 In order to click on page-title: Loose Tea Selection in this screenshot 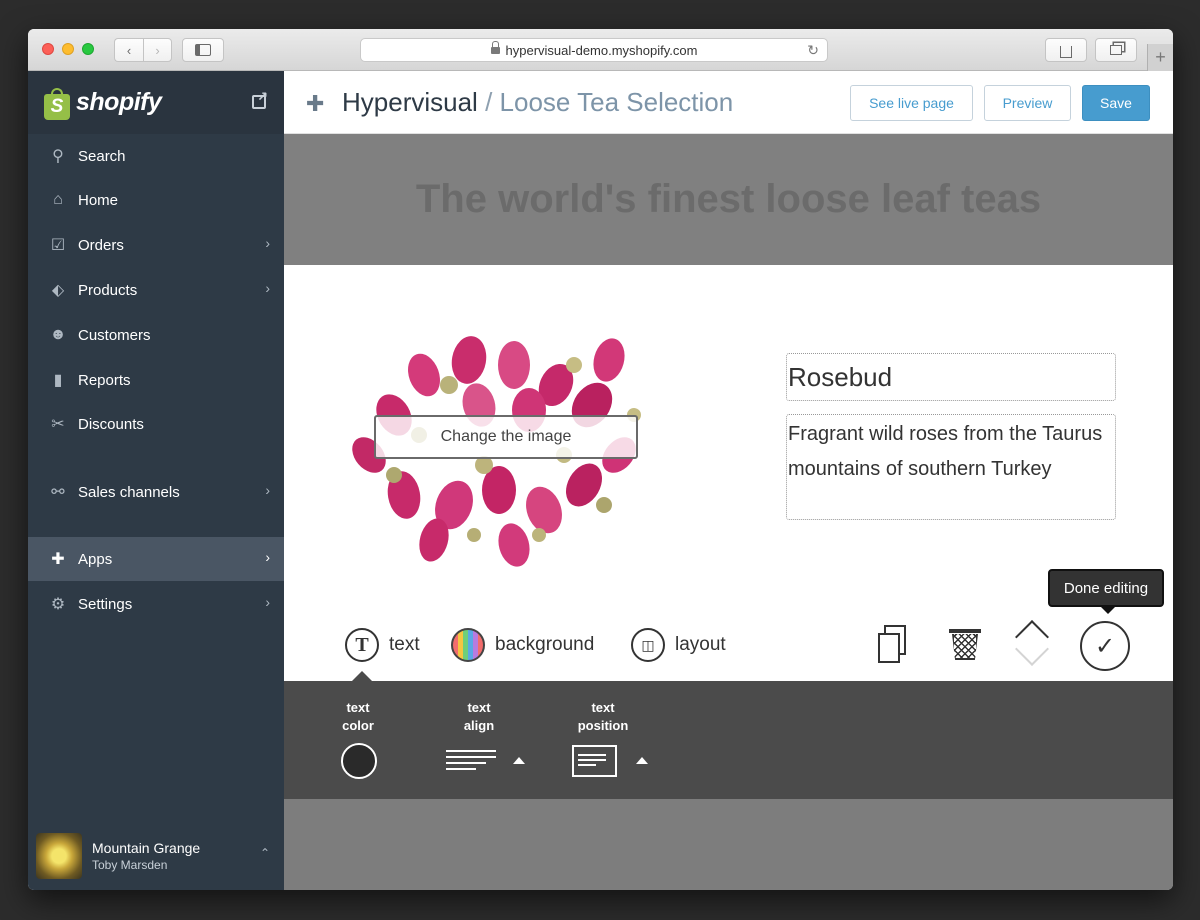, I will do `click(616, 102)`.